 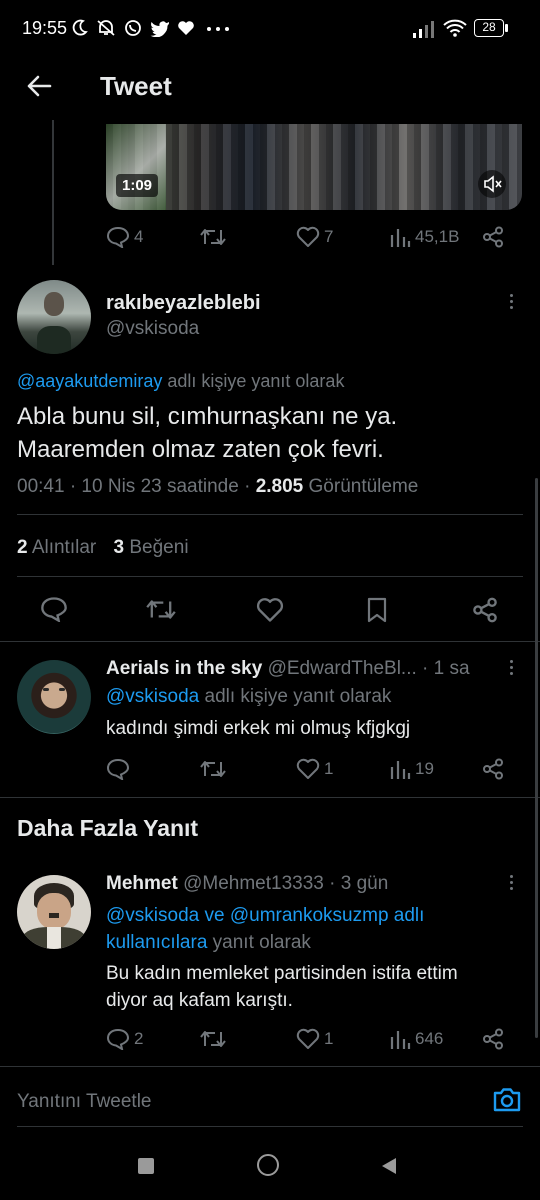 What do you see at coordinates (133, 28) in the screenshot?
I see `whatsapp-icon` at bounding box center [133, 28].